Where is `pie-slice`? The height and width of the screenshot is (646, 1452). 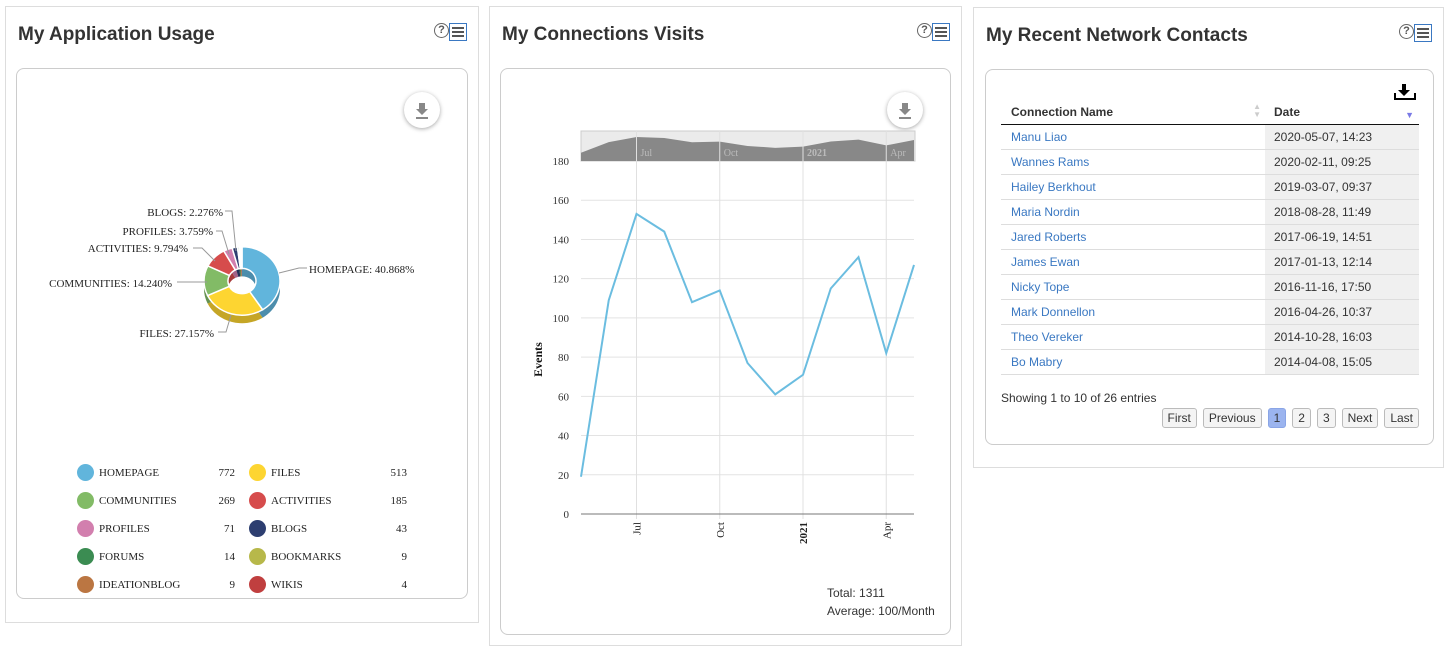 pie-slice is located at coordinates (241, 258).